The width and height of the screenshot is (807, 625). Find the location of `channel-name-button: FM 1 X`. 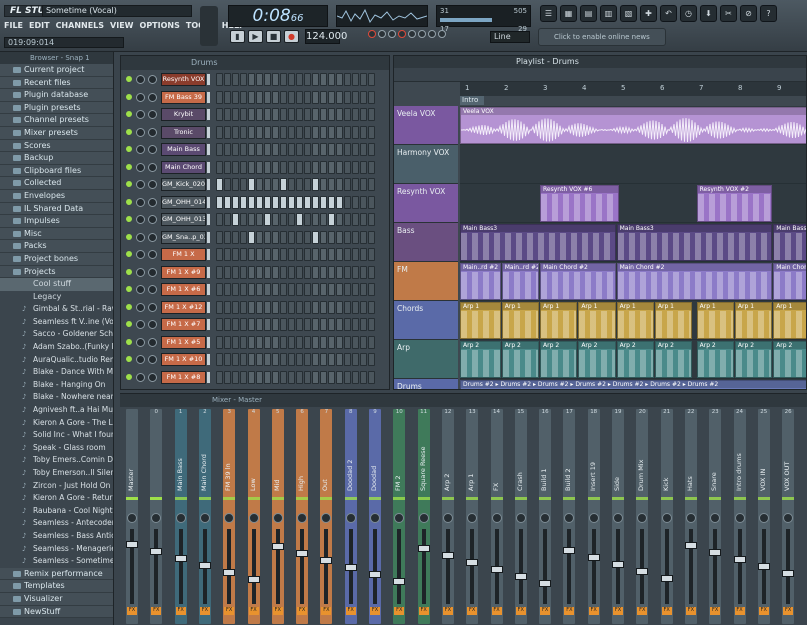

channel-name-button: FM 1 X is located at coordinates (183, 254).